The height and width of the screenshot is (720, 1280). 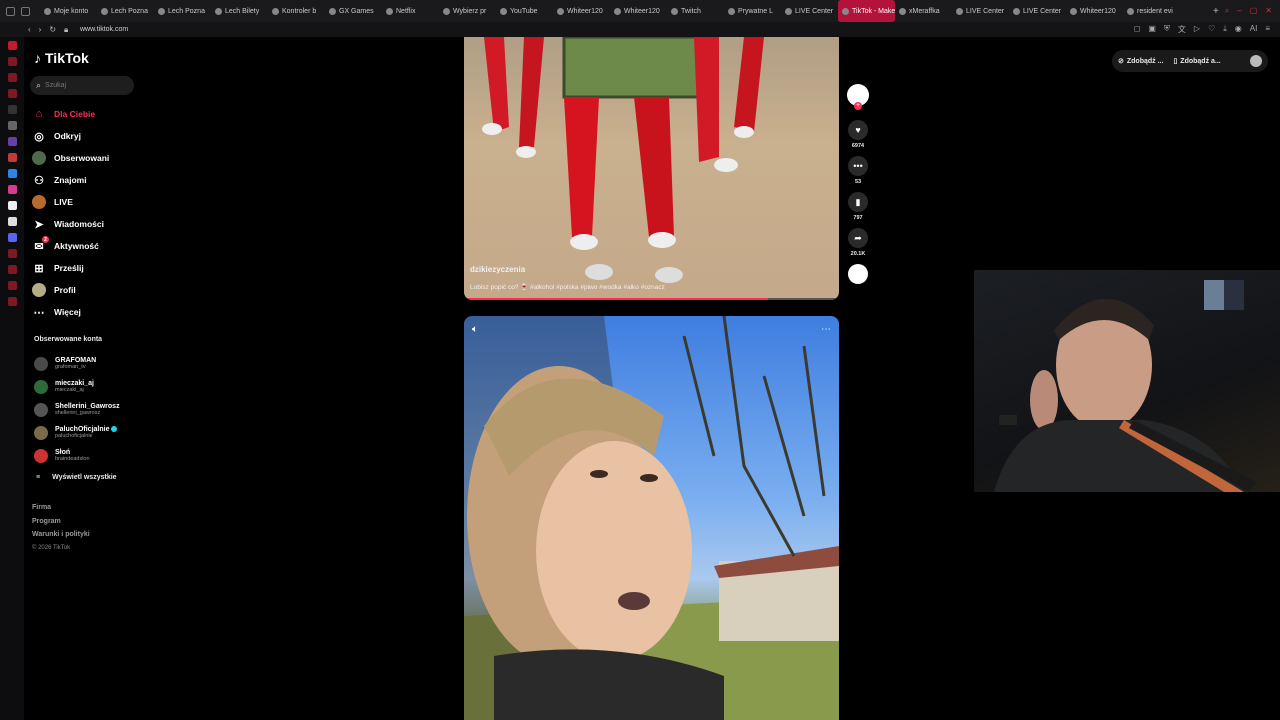 I want to click on messenger-icon, so click(x=12, y=173).